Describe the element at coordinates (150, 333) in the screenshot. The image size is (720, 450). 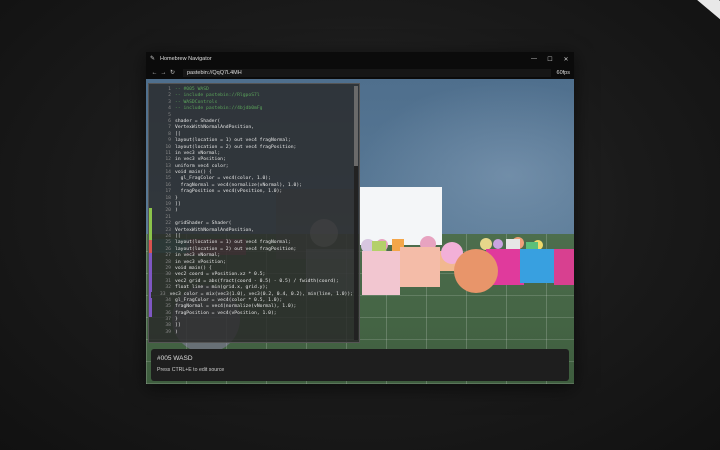
I see `line-marker` at that location.